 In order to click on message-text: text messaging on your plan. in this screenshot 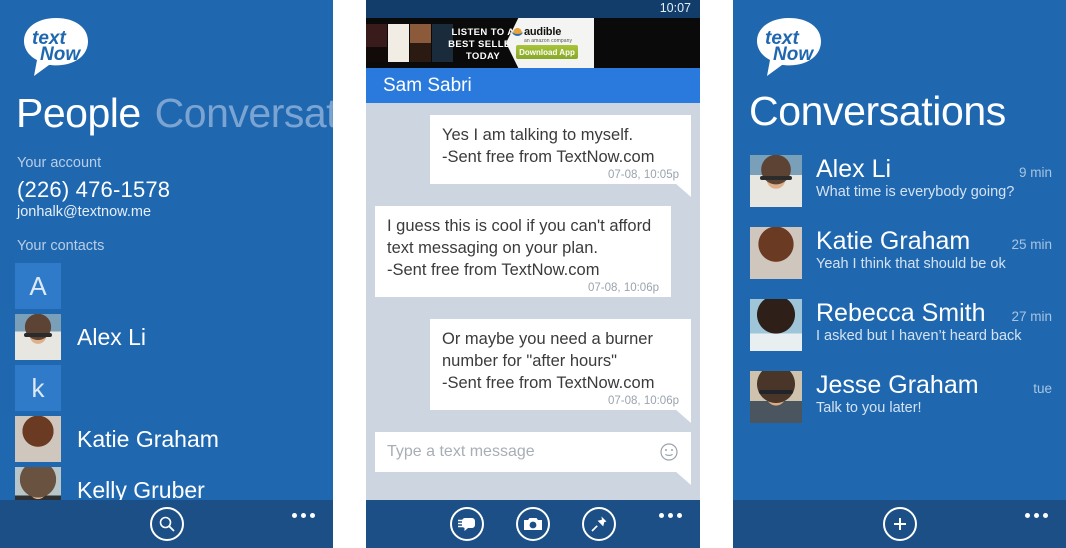, I will do `click(492, 248)`.